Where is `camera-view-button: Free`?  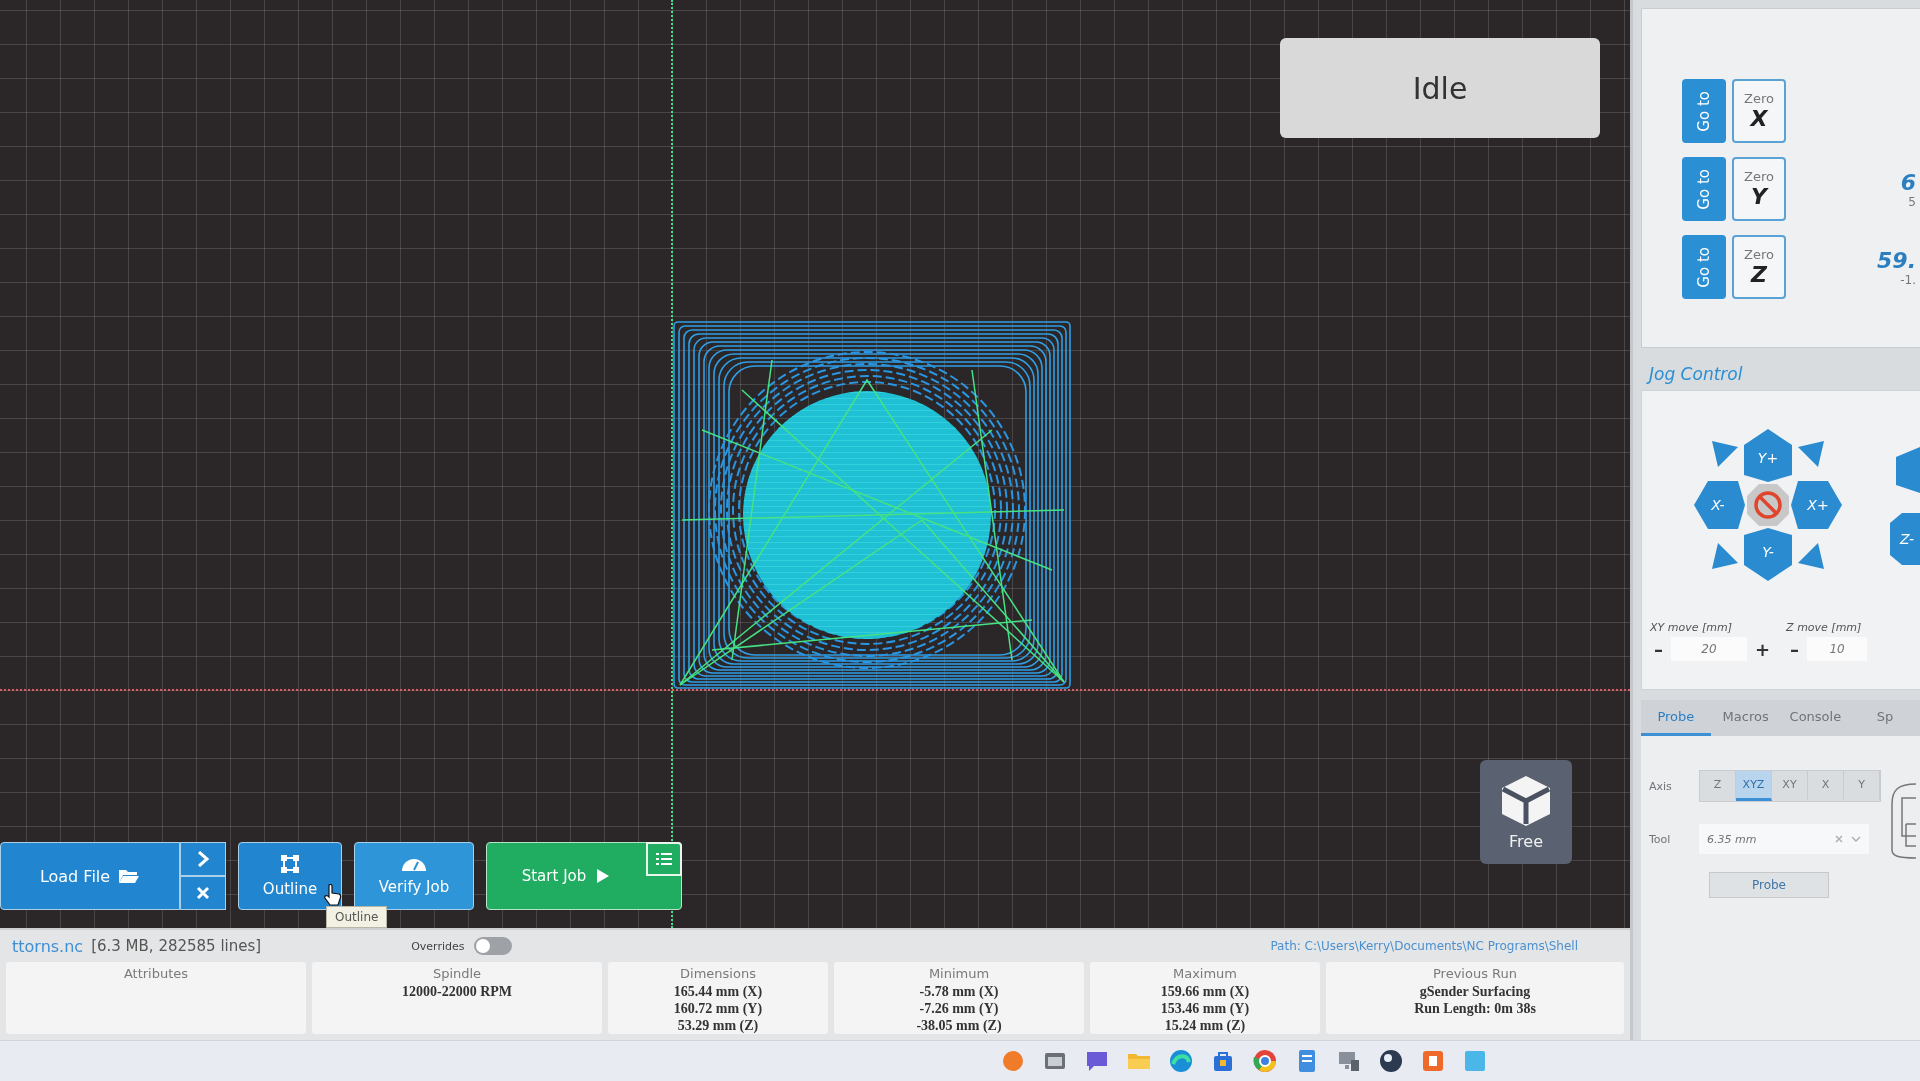 camera-view-button: Free is located at coordinates (1526, 812).